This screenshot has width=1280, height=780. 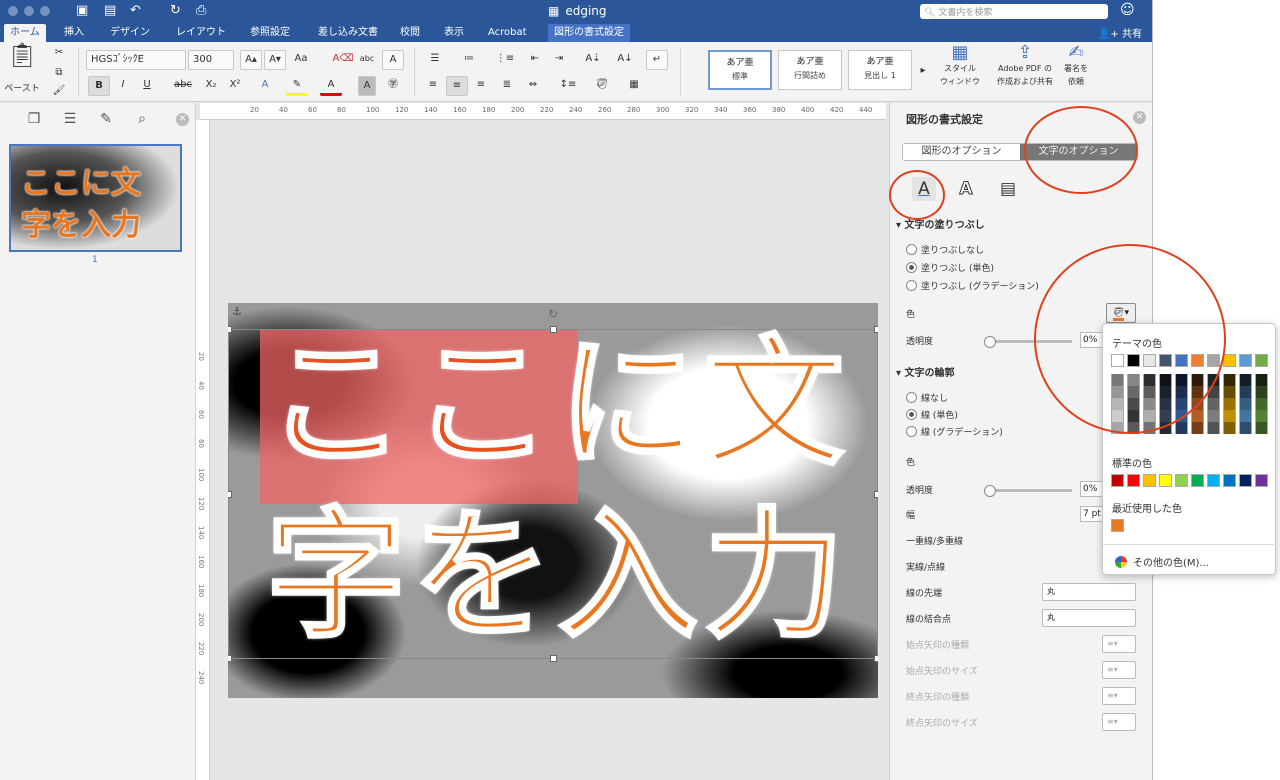 What do you see at coordinates (25, 33) in the screenshot?
I see `tab-home: ホーム` at bounding box center [25, 33].